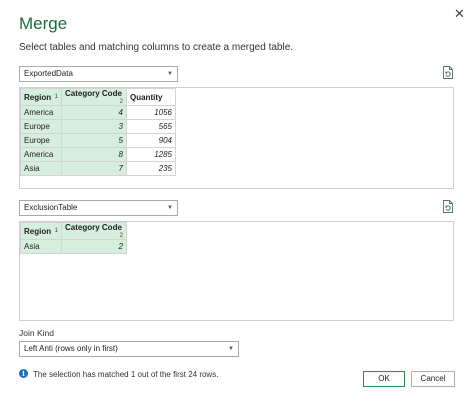 The width and height of the screenshot is (474, 406). Describe the element at coordinates (151, 154) in the screenshot. I see `table-cell: 1285` at that location.